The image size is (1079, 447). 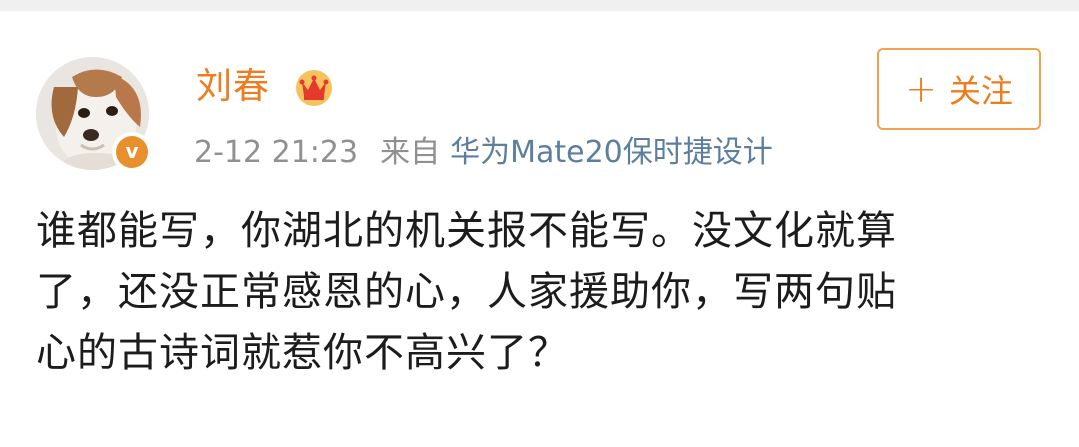 What do you see at coordinates (466, 231) in the screenshot?
I see `post-content-line: 谁都能写，你湖北的机关报不能写。没文化就算` at bounding box center [466, 231].